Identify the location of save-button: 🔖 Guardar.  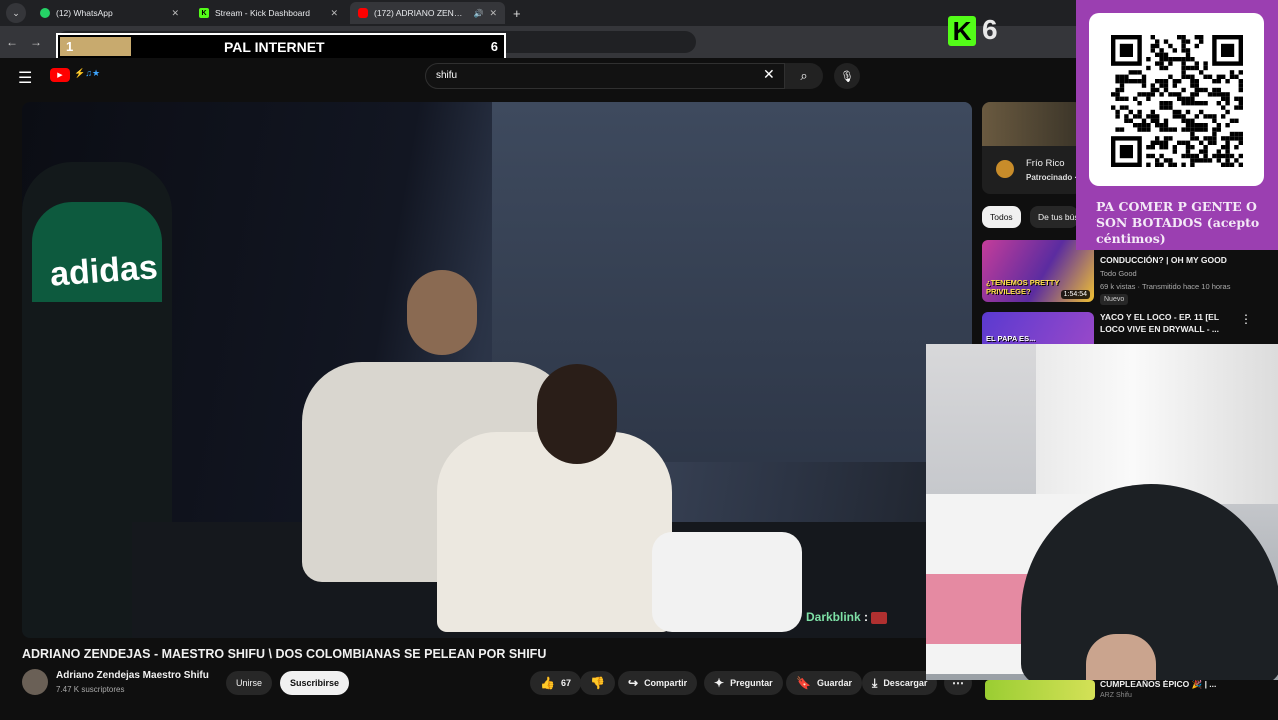
(824, 683).